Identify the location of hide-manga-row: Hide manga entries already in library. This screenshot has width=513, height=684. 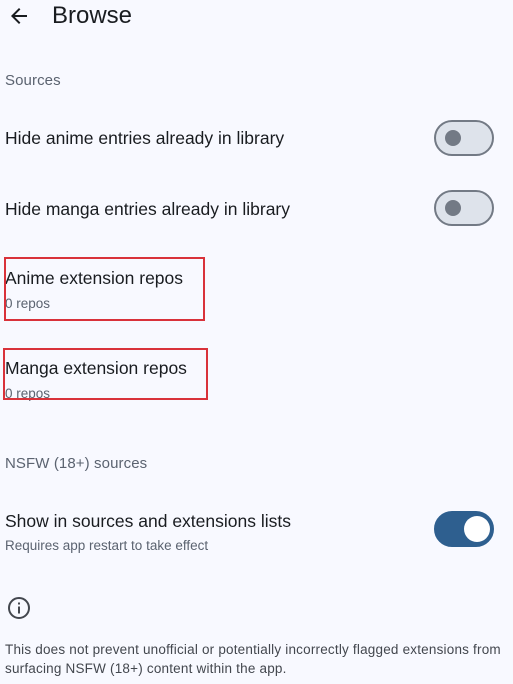
(256, 208).